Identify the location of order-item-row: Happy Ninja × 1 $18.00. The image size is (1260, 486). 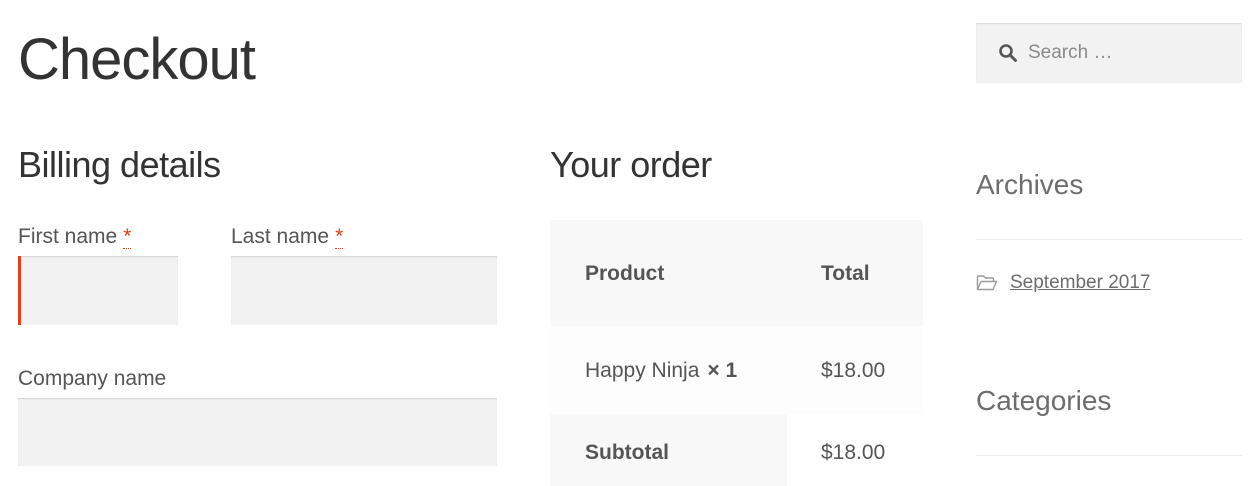
(736, 370).